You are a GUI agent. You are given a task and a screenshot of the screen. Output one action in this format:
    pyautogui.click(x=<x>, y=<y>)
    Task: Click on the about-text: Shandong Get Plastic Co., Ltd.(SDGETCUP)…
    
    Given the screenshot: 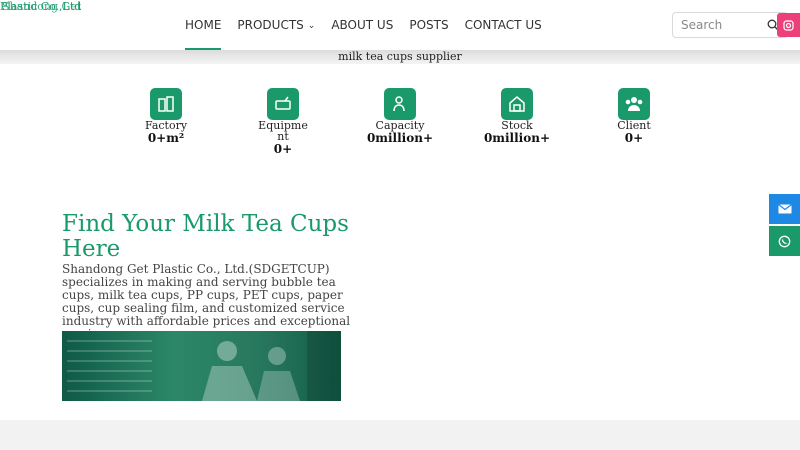 What is the action you would take?
    pyautogui.click(x=206, y=301)
    